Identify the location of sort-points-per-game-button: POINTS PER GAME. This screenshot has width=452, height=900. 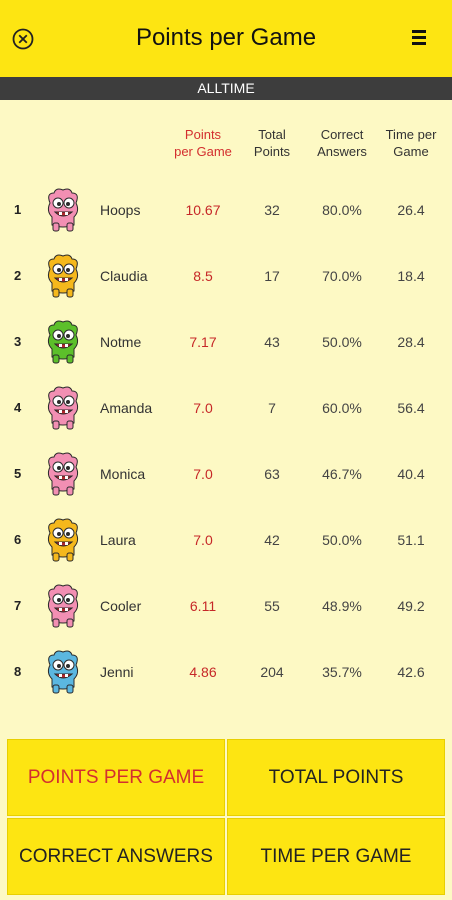
(116, 777).